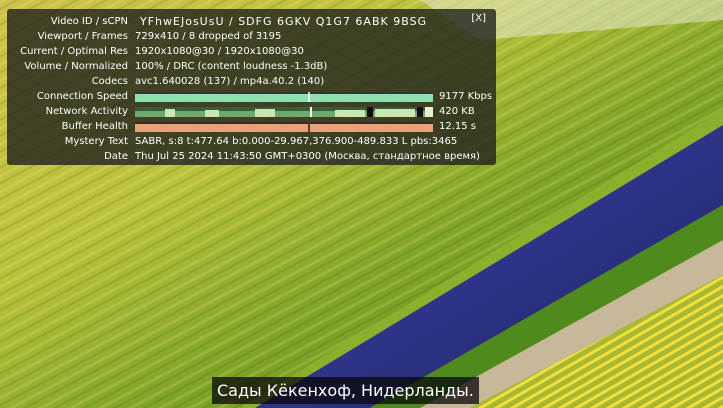 Image resolution: width=723 pixels, height=408 pixels. I want to click on stats-label: Network Activity, so click(86, 111).